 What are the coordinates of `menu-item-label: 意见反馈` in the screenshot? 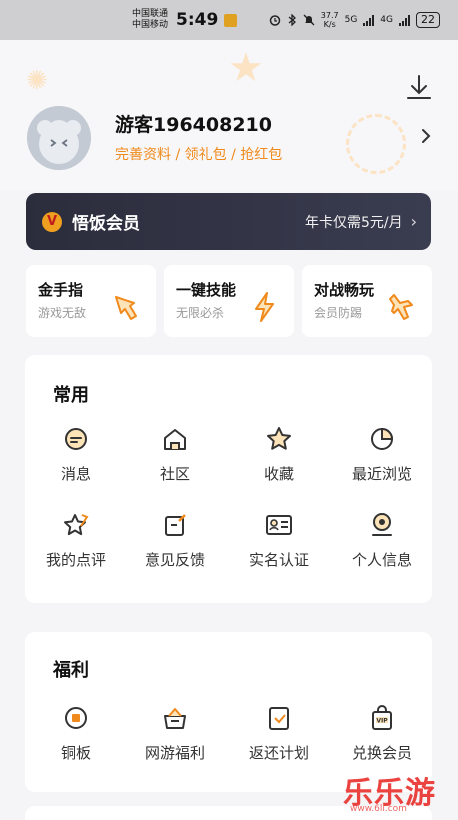 It's located at (174, 560).